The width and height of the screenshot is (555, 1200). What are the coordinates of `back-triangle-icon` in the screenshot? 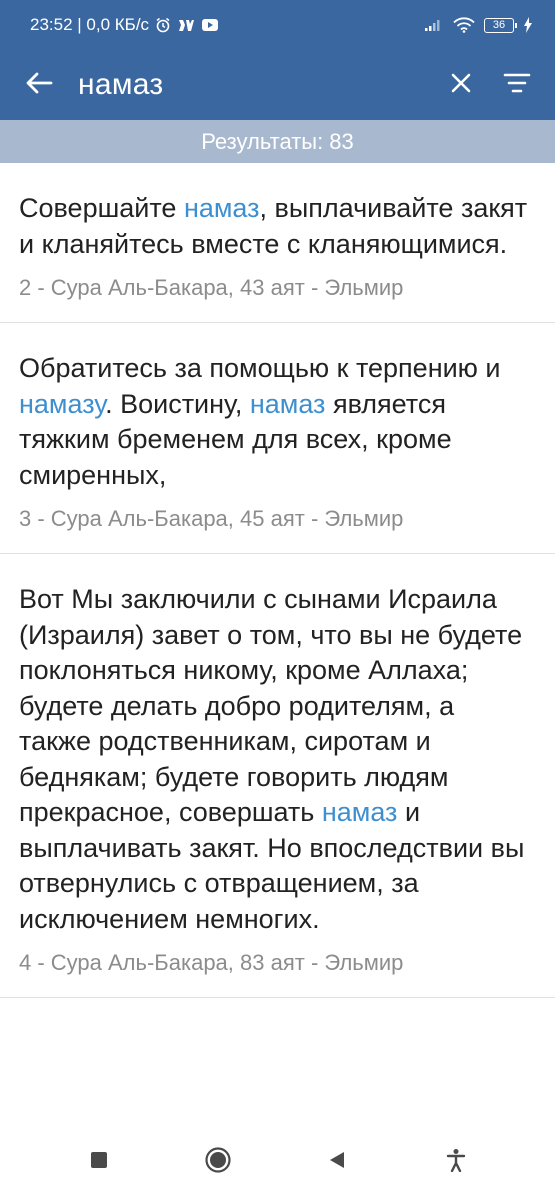 It's located at (337, 1162).